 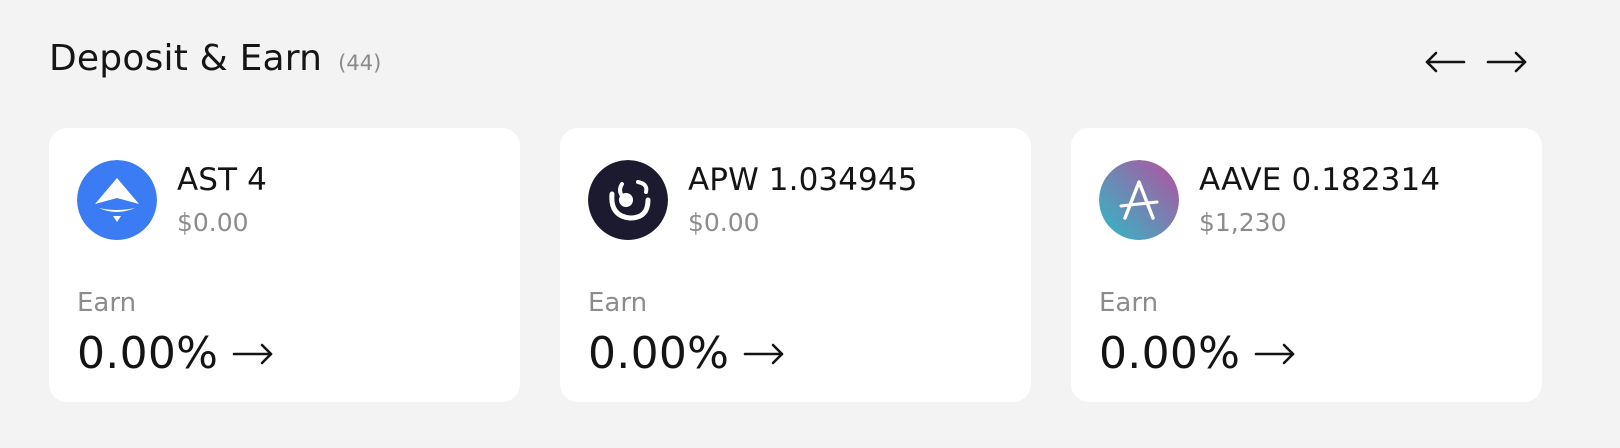 I want to click on token-value: $1,230, so click(x=1243, y=222).